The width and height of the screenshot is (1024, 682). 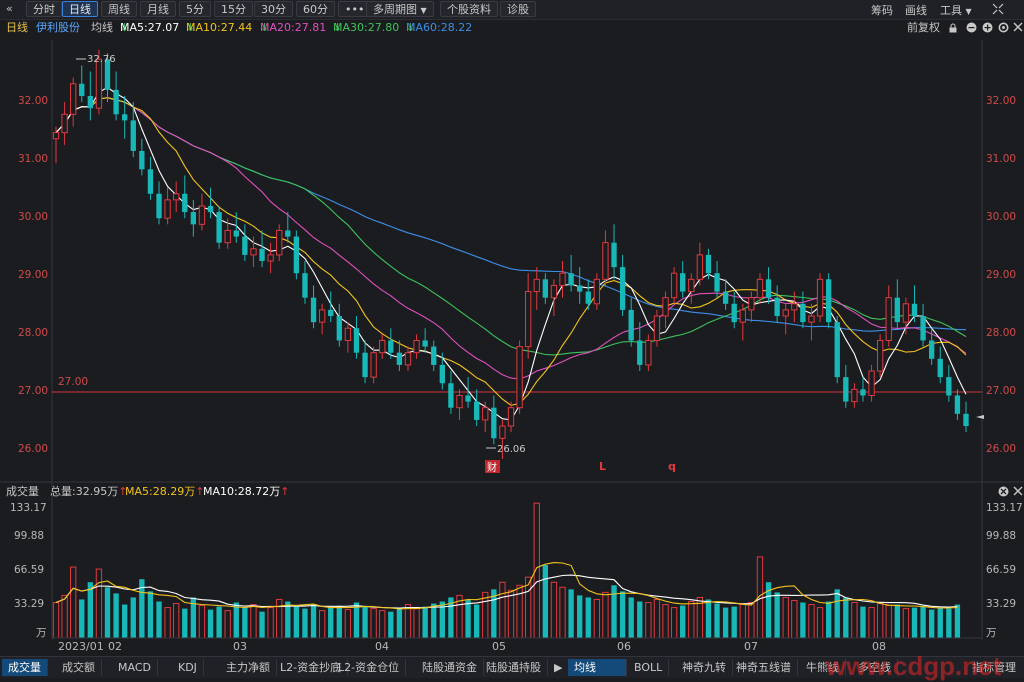 What do you see at coordinates (33, 101) in the screenshot?
I see `price-tick-left: 32.00` at bounding box center [33, 101].